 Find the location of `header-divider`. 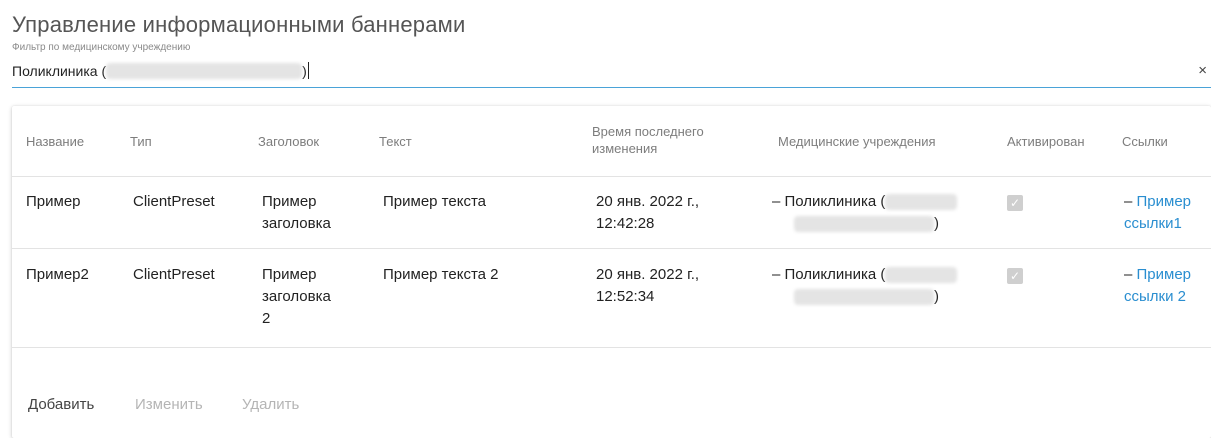

header-divider is located at coordinates (611, 176).